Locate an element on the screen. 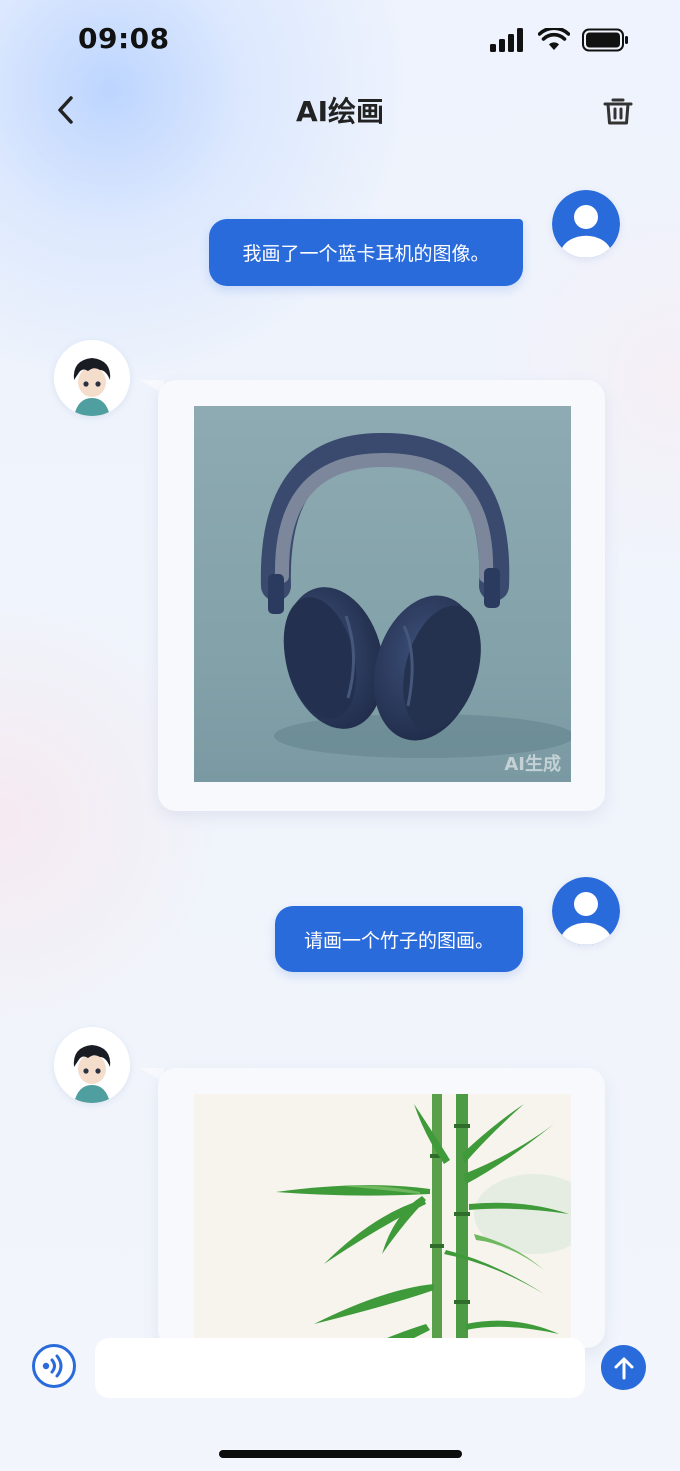 This screenshot has height=1471, width=680. status-time: 09:08 is located at coordinates (124, 38).